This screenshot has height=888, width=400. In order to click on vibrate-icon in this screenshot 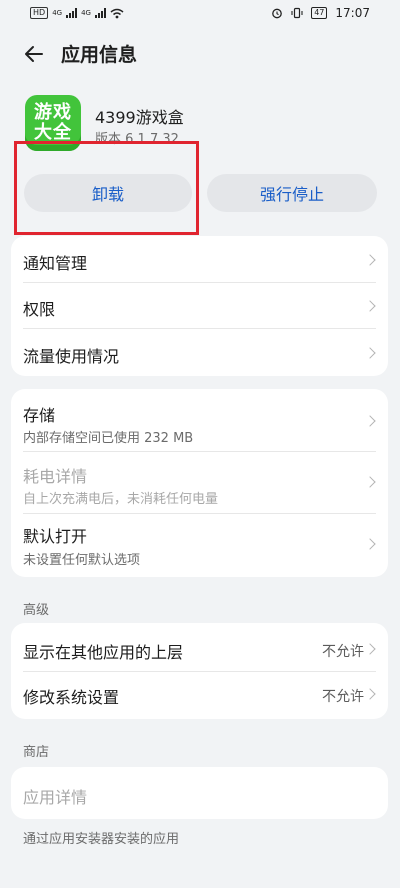, I will do `click(297, 13)`.